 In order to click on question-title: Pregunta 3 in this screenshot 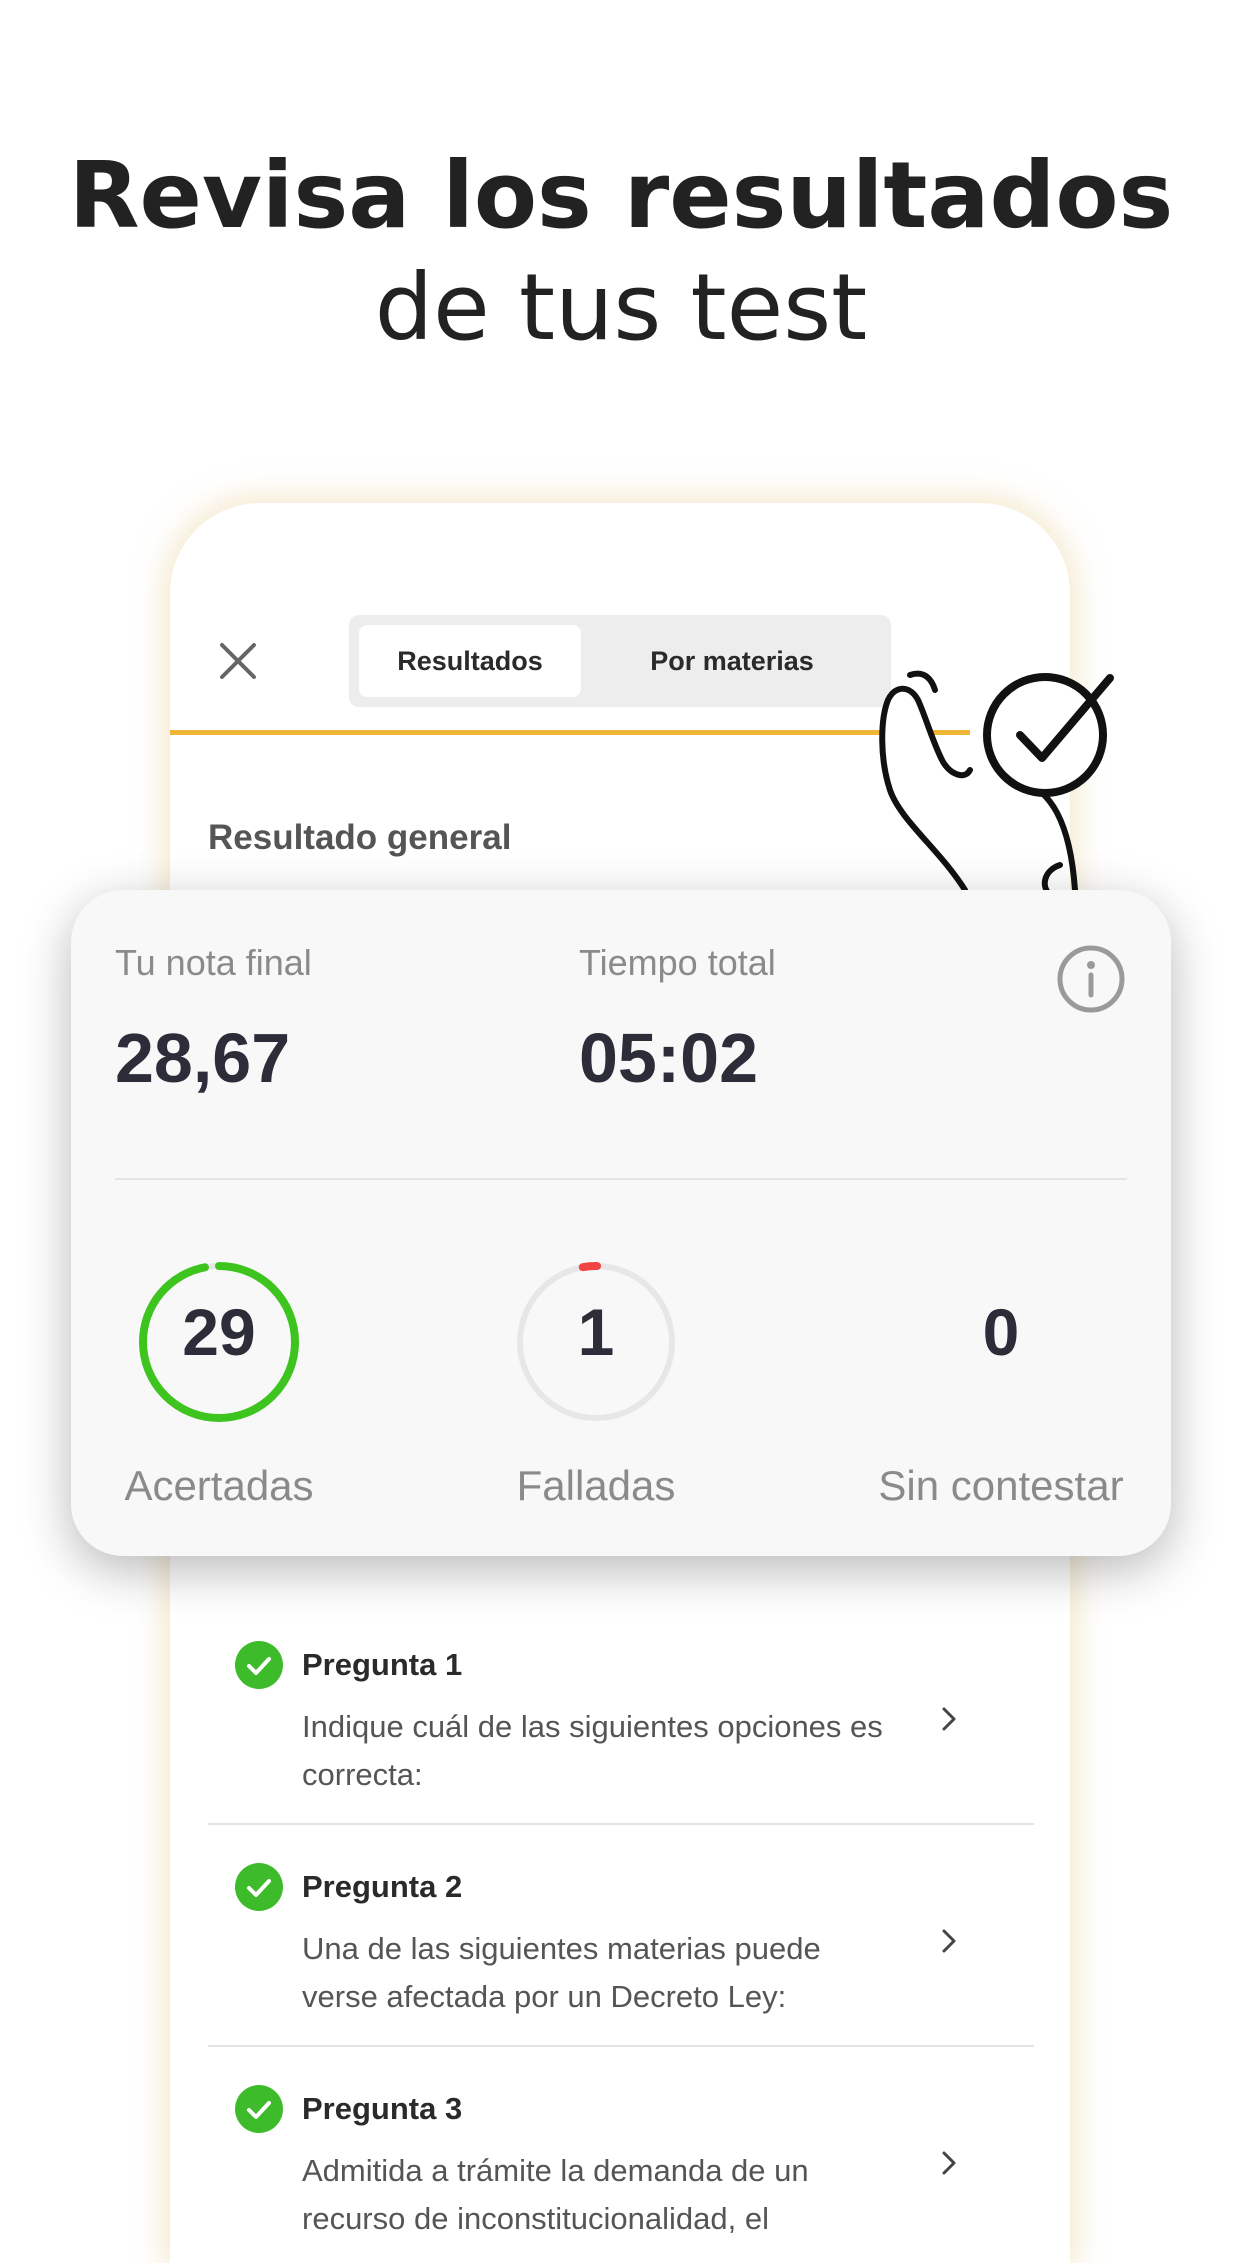, I will do `click(382, 2108)`.